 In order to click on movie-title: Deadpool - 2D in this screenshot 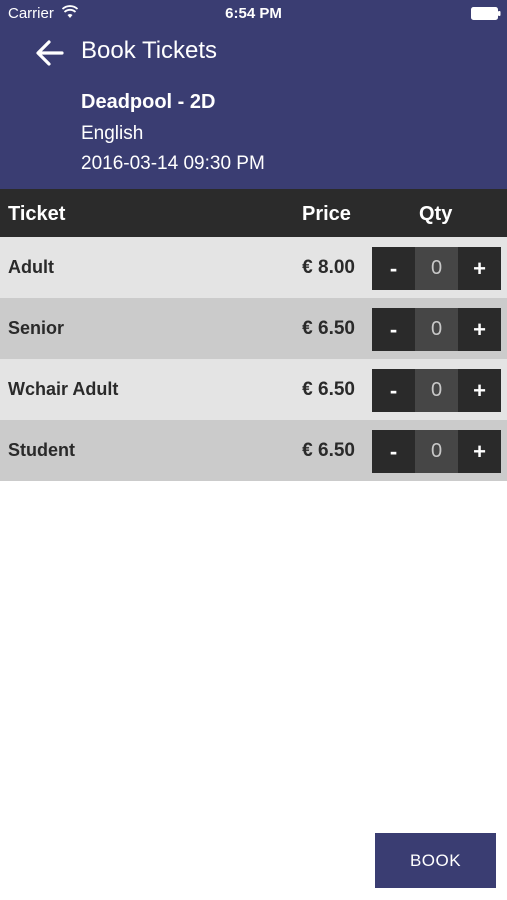, I will do `click(148, 102)`.